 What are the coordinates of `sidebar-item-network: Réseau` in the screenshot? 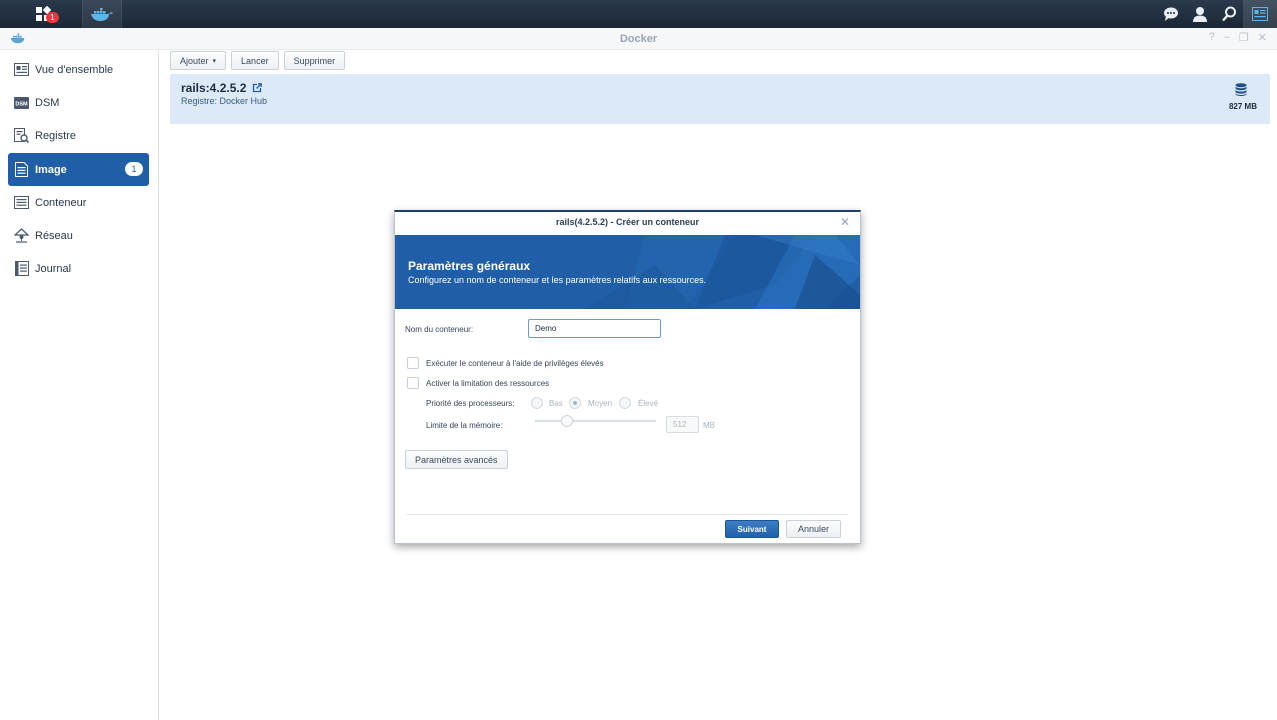 It's located at (78, 235).